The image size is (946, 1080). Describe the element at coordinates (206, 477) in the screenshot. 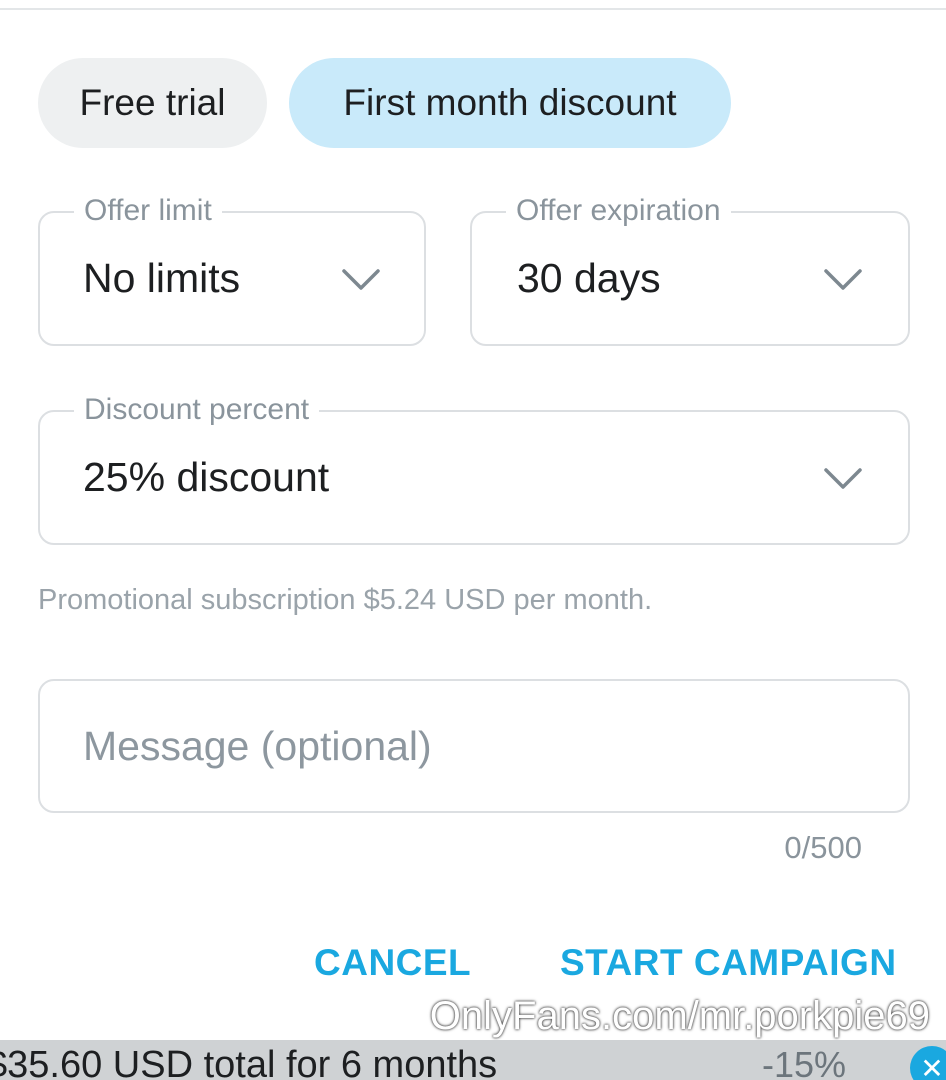

I see `discount-percent-value: 25% discount` at that location.